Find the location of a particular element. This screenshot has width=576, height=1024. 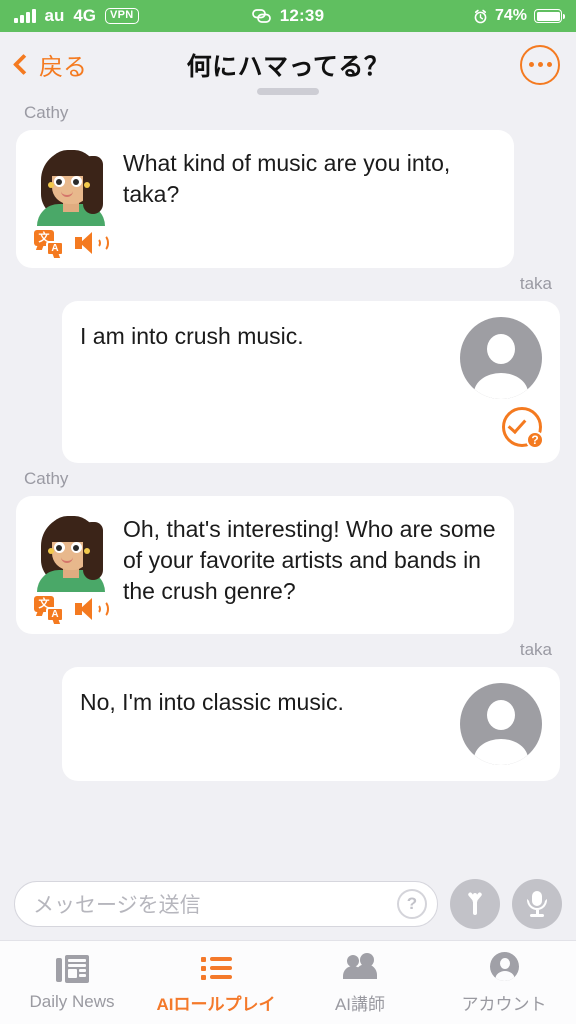

back-button: 戻る is located at coordinates (49, 64).